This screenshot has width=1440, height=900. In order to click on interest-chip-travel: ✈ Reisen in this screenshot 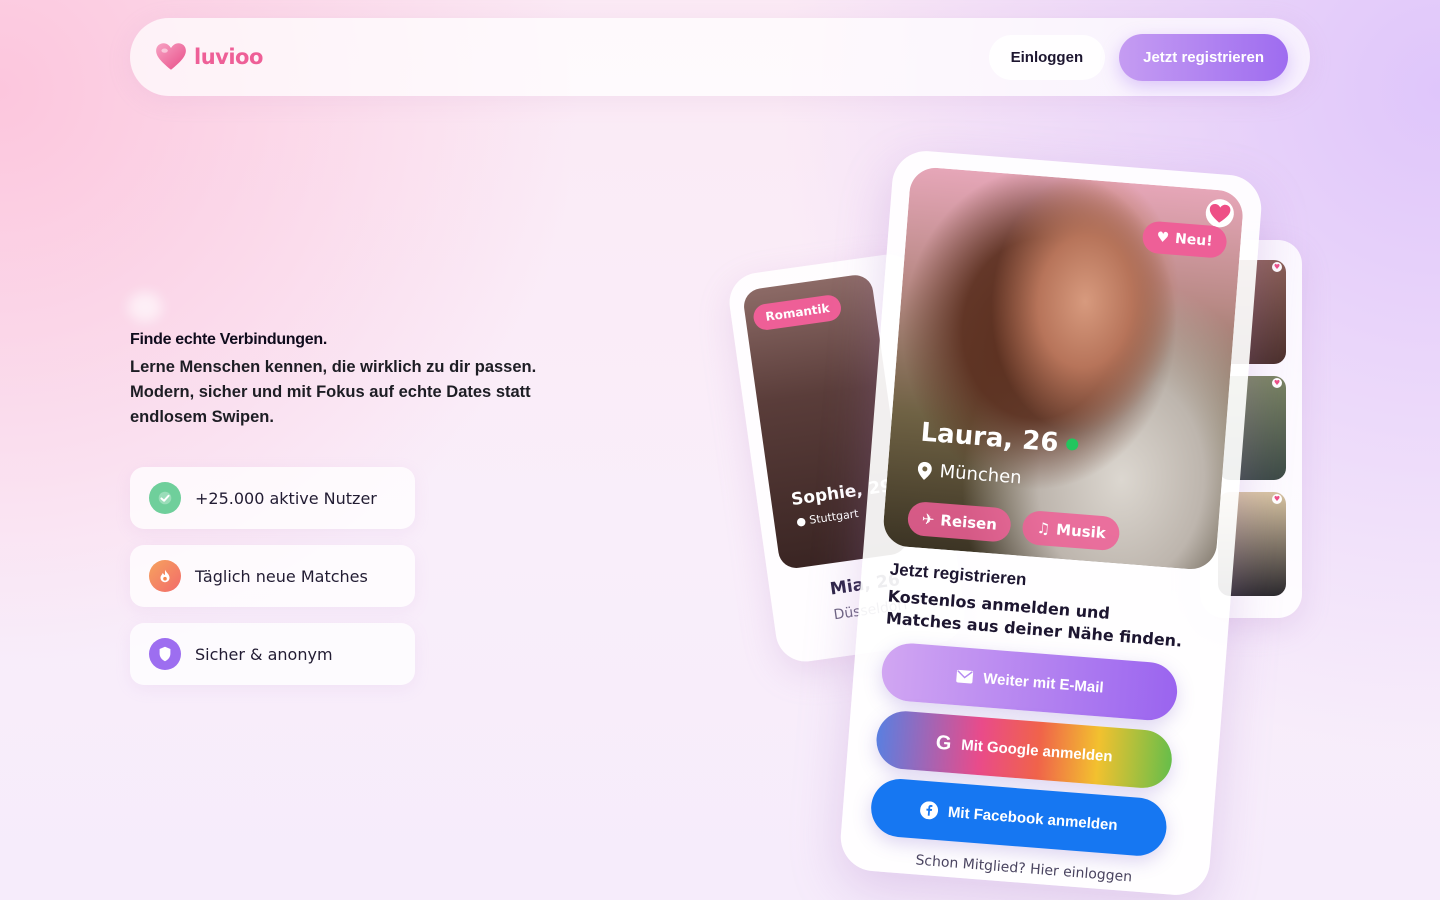, I will do `click(959, 521)`.